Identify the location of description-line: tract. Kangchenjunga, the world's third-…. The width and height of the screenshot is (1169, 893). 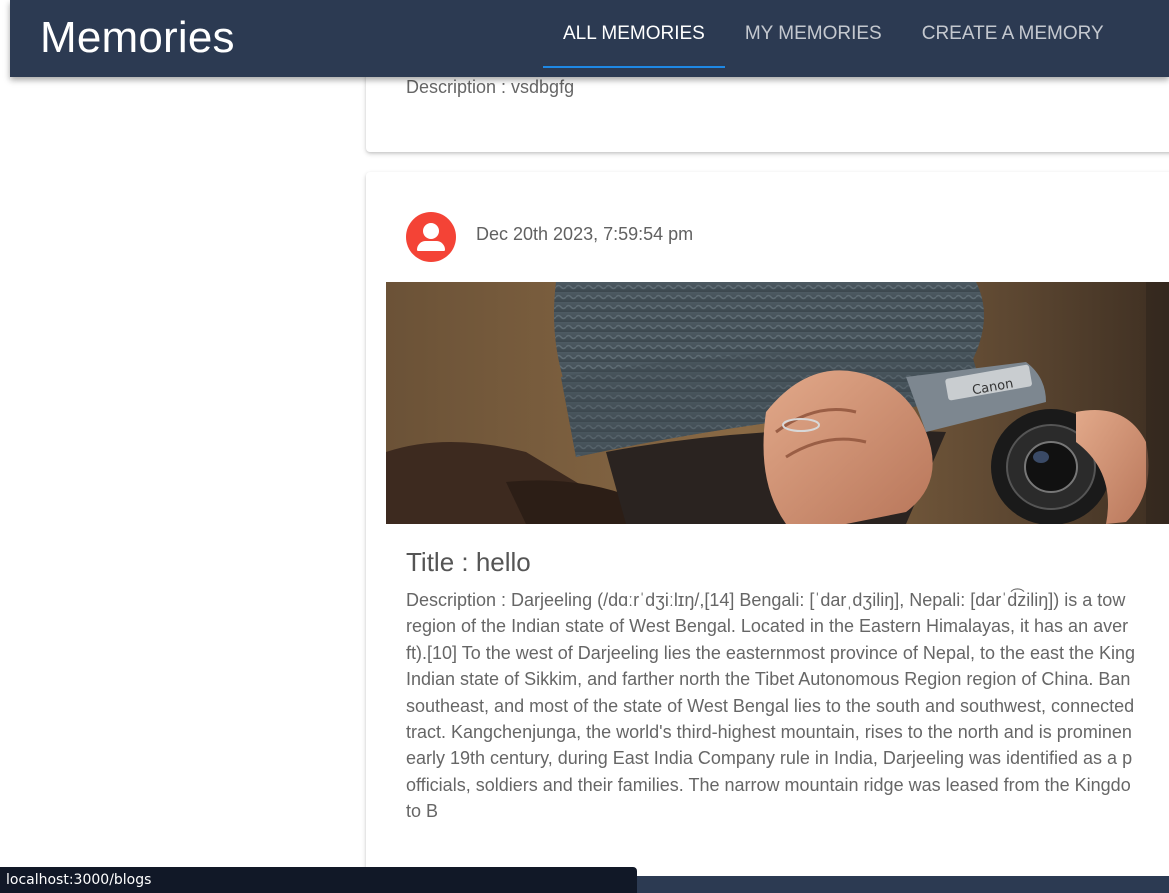
(769, 732).